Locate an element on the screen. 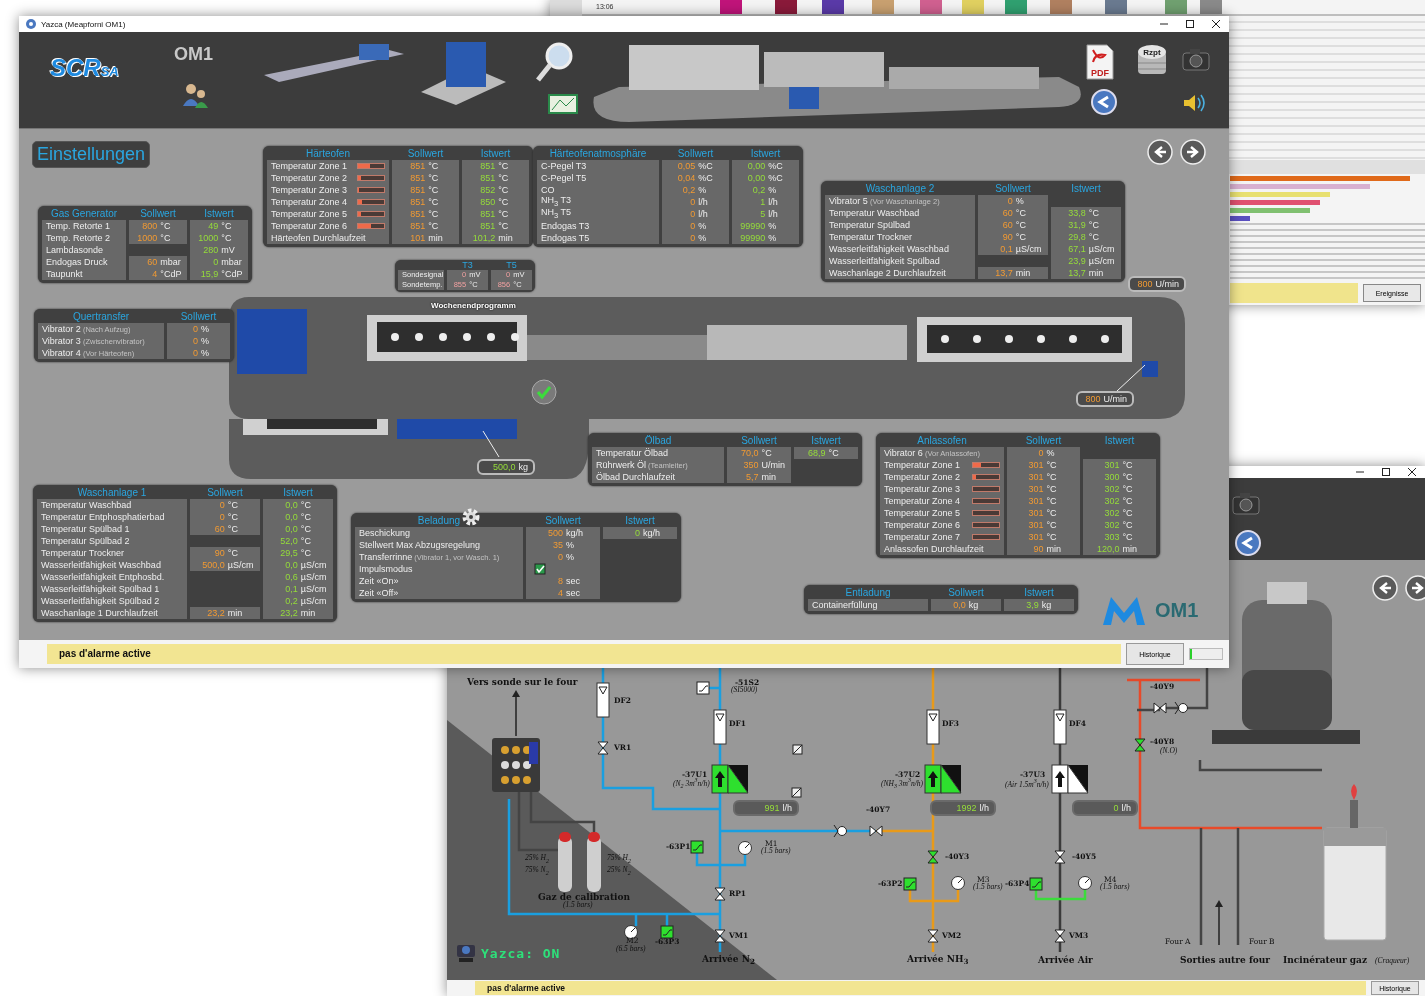 The height and width of the screenshot is (996, 1425). gas-cylinder-drawing is located at coordinates (565, 862).